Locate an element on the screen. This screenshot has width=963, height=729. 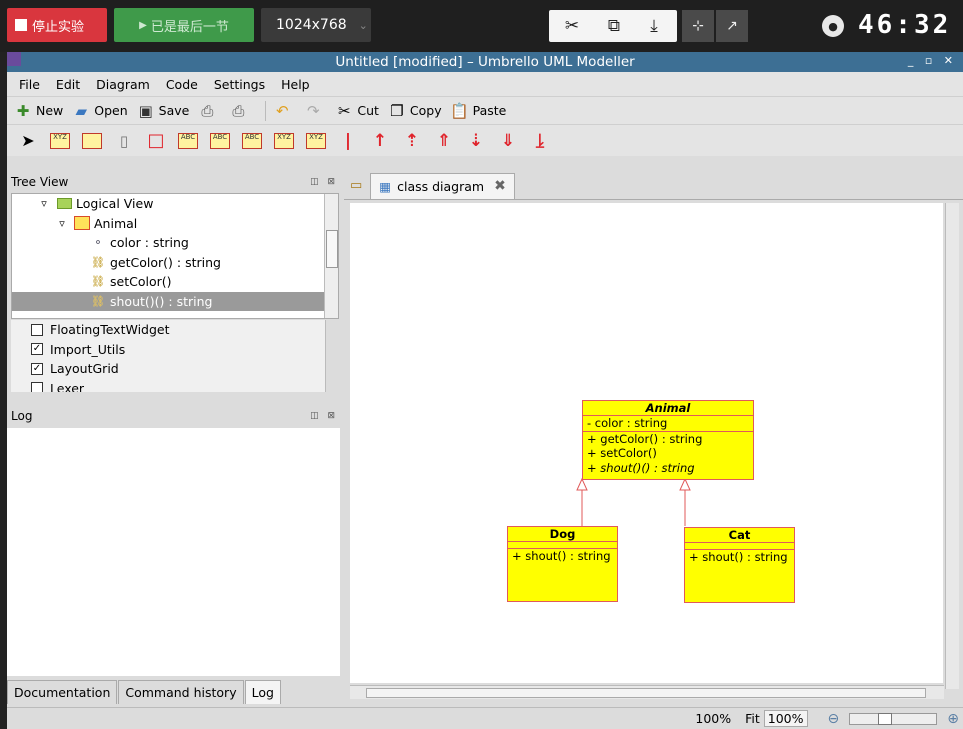
tree-item-animal: ▿ Animal is located at coordinates (175, 224).